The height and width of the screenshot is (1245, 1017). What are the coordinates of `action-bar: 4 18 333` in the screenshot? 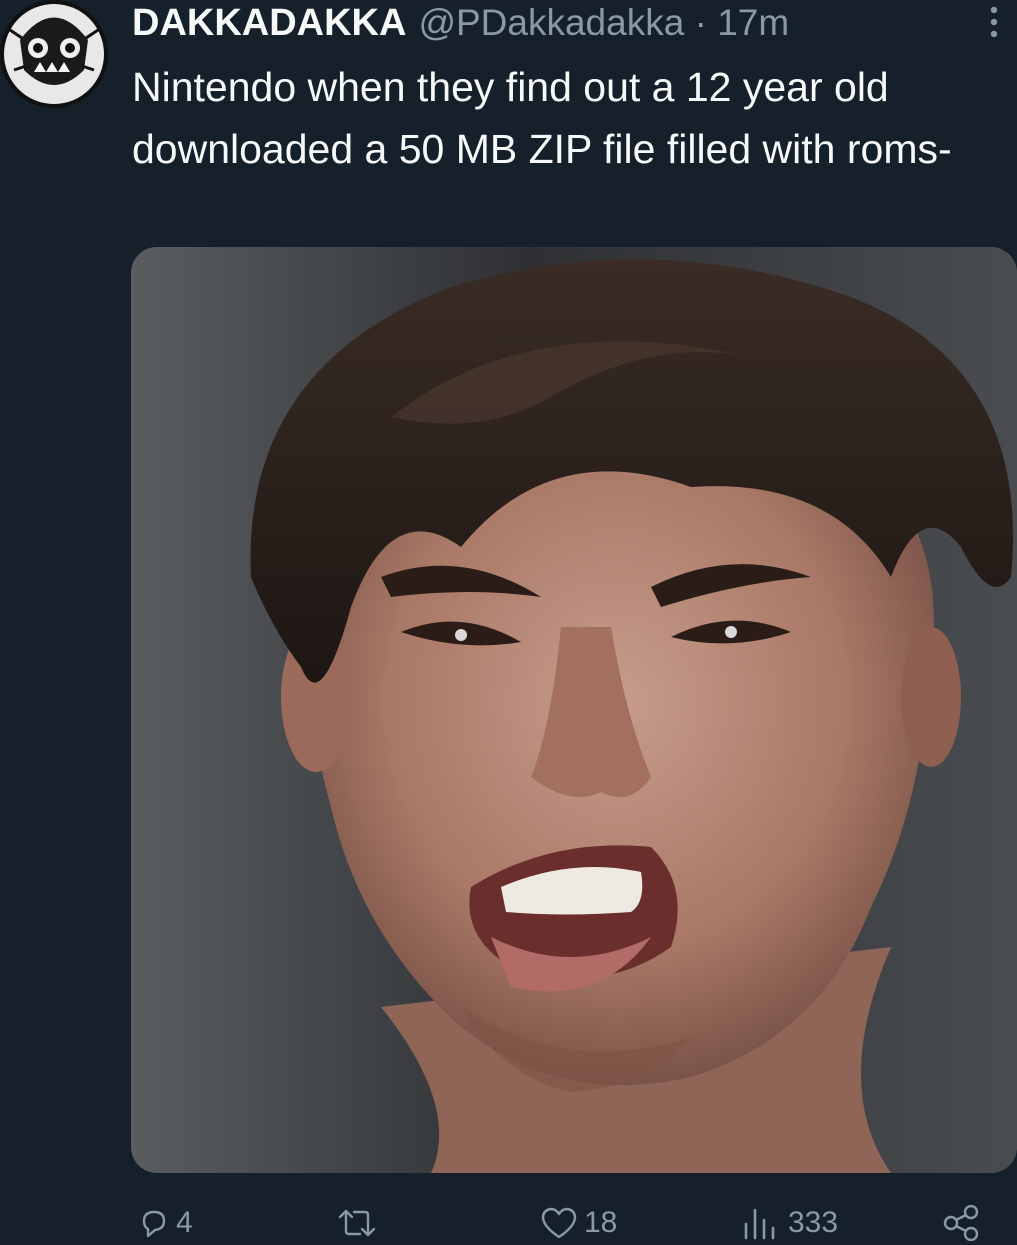 It's located at (508, 1222).